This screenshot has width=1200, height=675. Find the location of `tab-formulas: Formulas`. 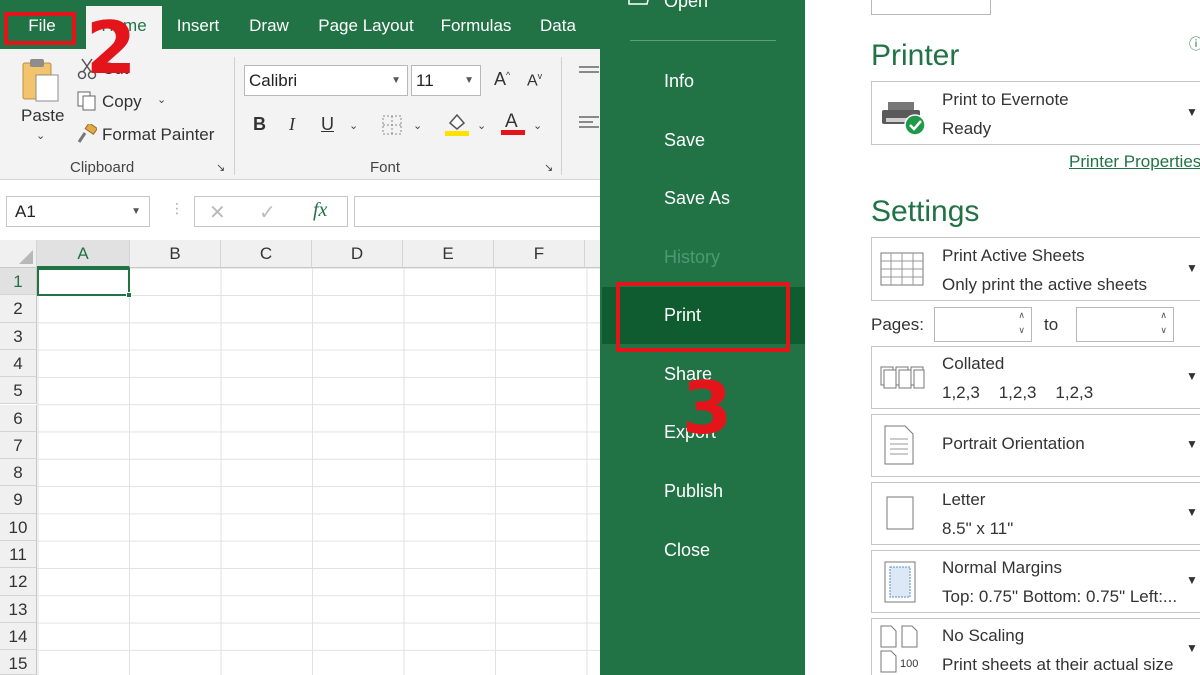

tab-formulas: Formulas is located at coordinates (476, 24).